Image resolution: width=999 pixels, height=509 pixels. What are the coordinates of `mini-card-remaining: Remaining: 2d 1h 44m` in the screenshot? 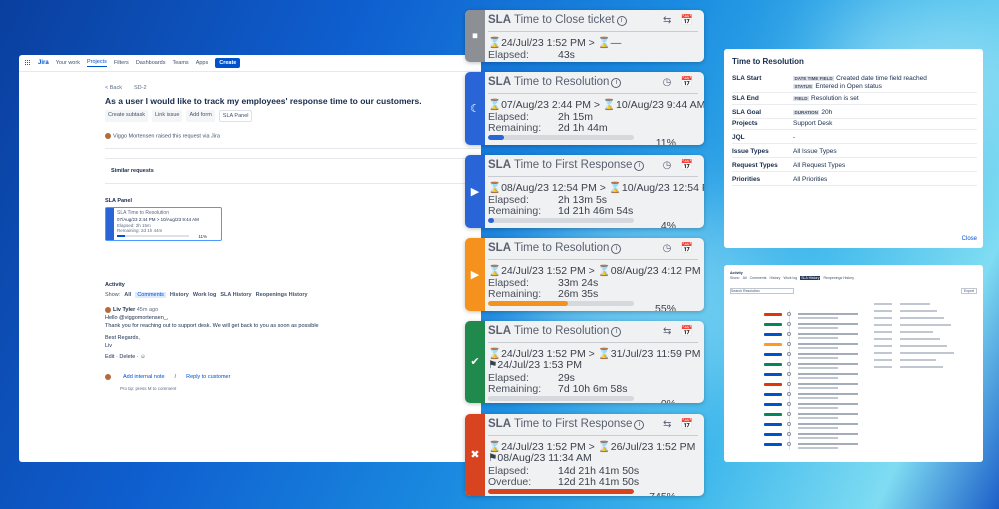 It's located at (140, 230).